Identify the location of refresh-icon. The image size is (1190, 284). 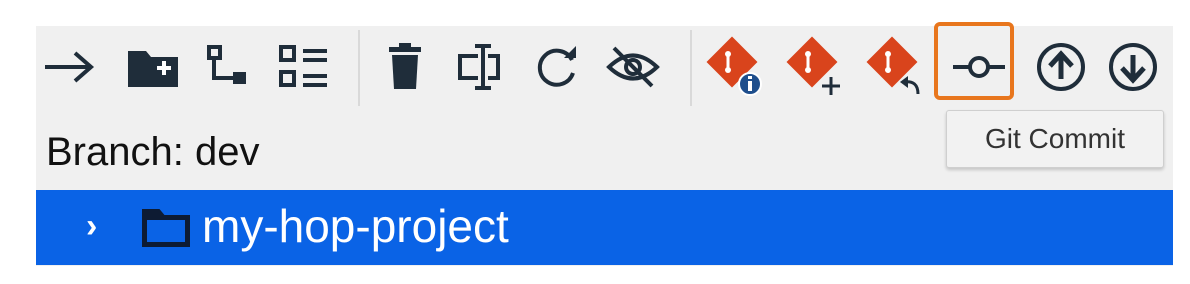
(556, 66).